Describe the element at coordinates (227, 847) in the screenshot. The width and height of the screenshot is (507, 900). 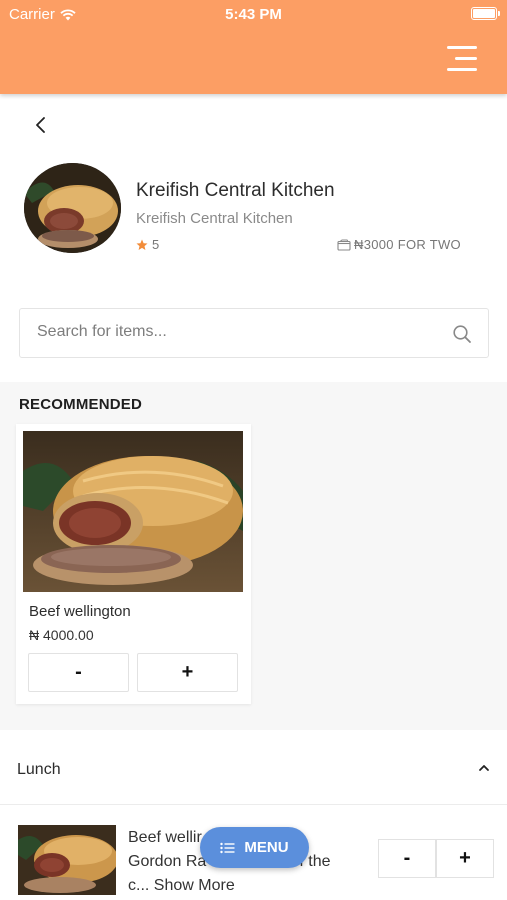
I see `list-icon` at that location.